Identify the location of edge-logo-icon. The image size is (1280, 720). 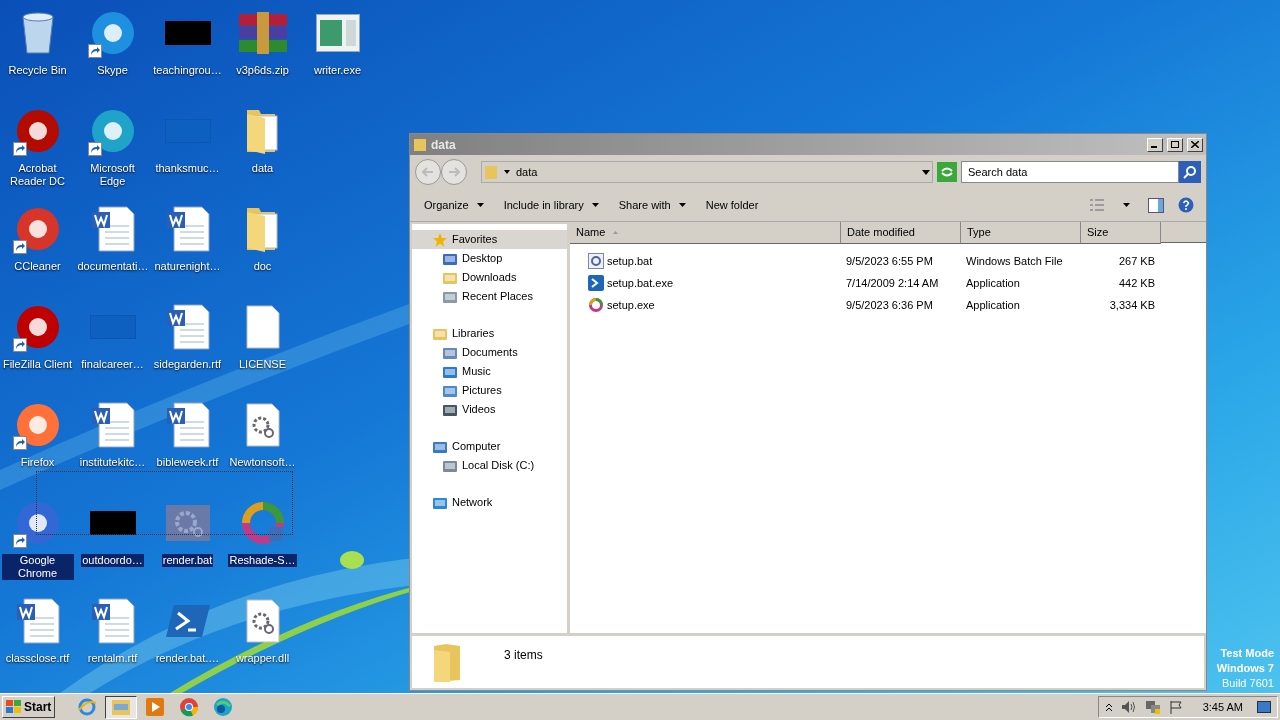
(223, 707).